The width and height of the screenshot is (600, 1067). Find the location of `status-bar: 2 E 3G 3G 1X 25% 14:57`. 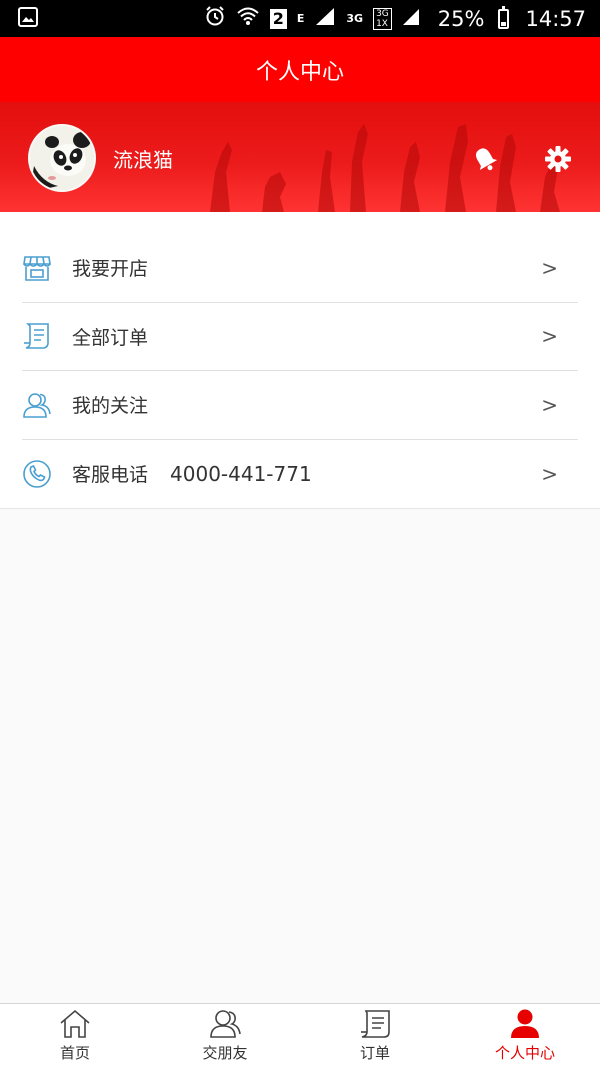

status-bar: 2 E 3G 3G 1X 25% 14:57 is located at coordinates (300, 18).